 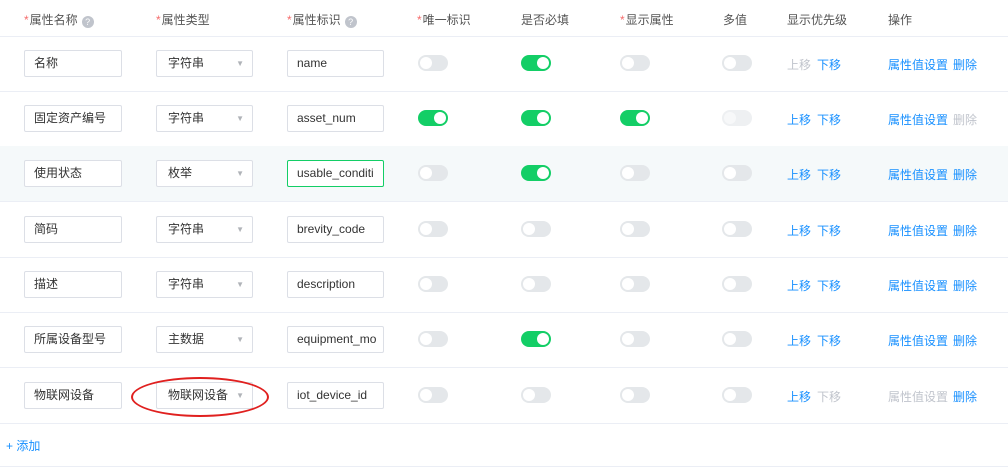 What do you see at coordinates (335, 229) in the screenshot?
I see `attribute-identifier-input: brevity_code` at bounding box center [335, 229].